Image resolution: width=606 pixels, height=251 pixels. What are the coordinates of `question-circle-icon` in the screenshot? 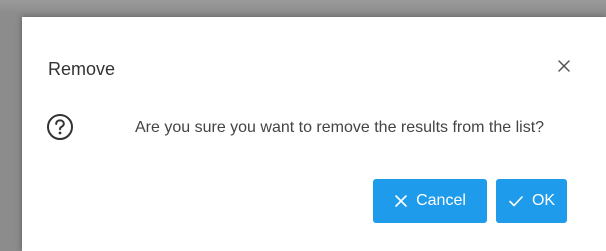 It's located at (60, 127).